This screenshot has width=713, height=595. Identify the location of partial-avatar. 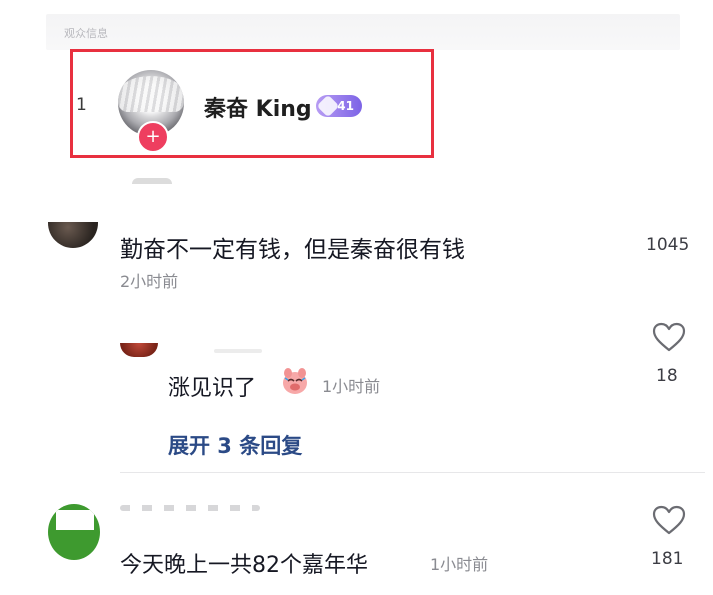
(152, 181).